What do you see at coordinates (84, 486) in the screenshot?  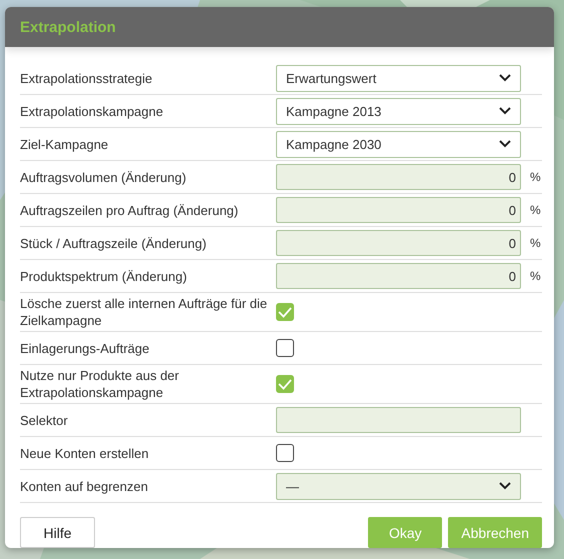 I see `field-label: Konten auf begrenzen` at bounding box center [84, 486].